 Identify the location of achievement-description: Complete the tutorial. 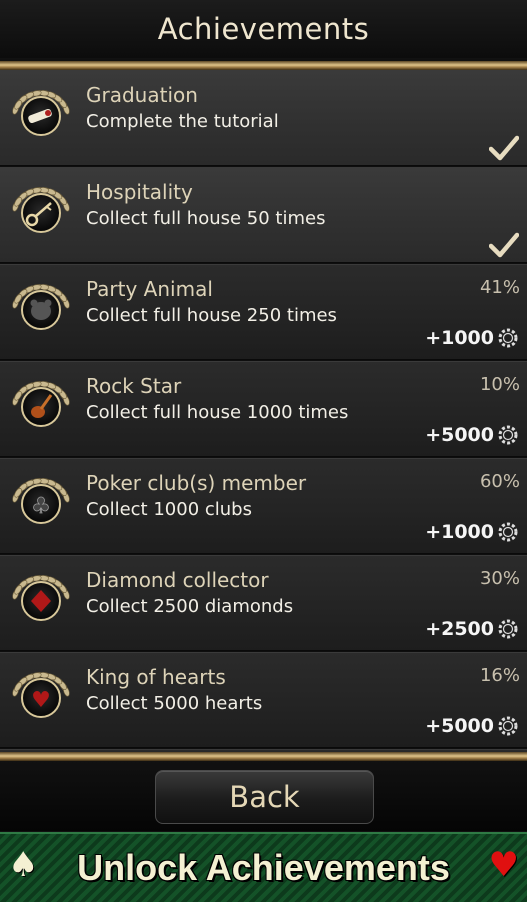
(182, 121).